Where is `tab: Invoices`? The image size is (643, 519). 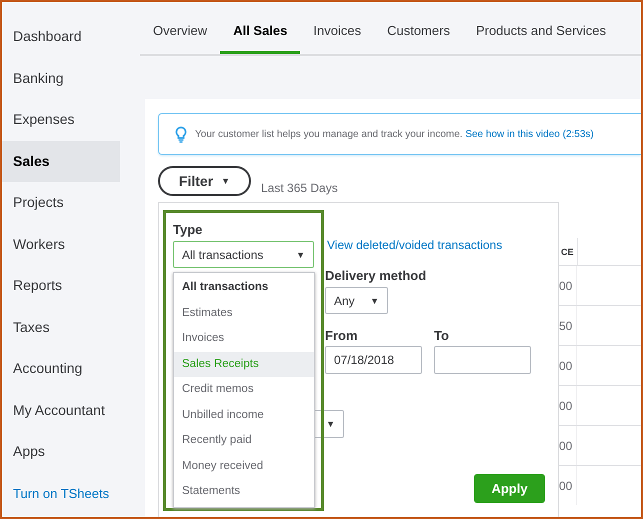
tab: Invoices is located at coordinates (337, 35).